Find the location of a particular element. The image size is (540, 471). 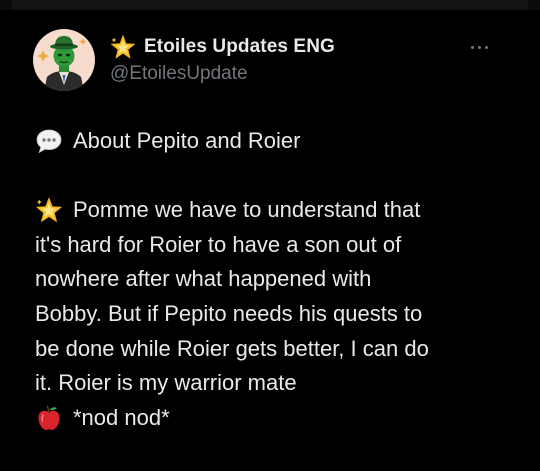

tweet-text-line: nowhere after what happened with is located at coordinates (203, 279).